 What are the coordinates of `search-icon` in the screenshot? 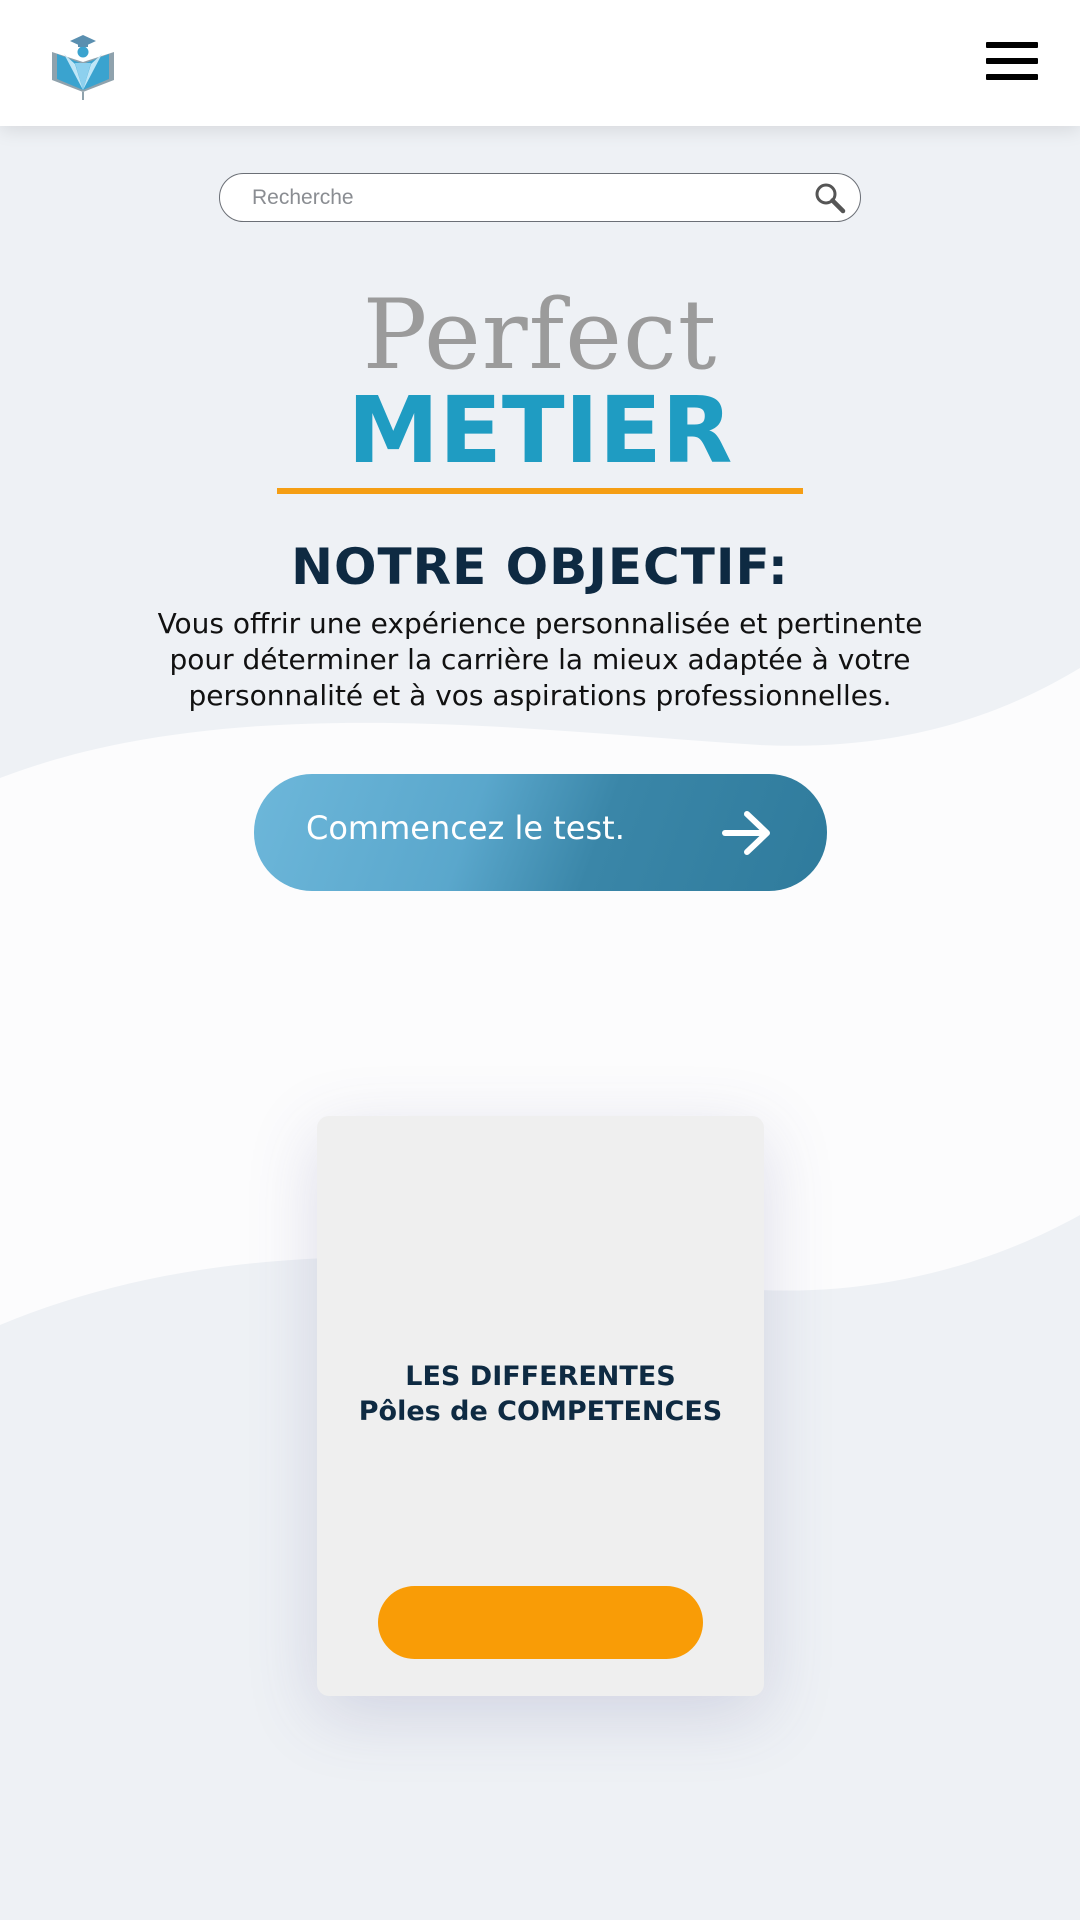 It's located at (830, 198).